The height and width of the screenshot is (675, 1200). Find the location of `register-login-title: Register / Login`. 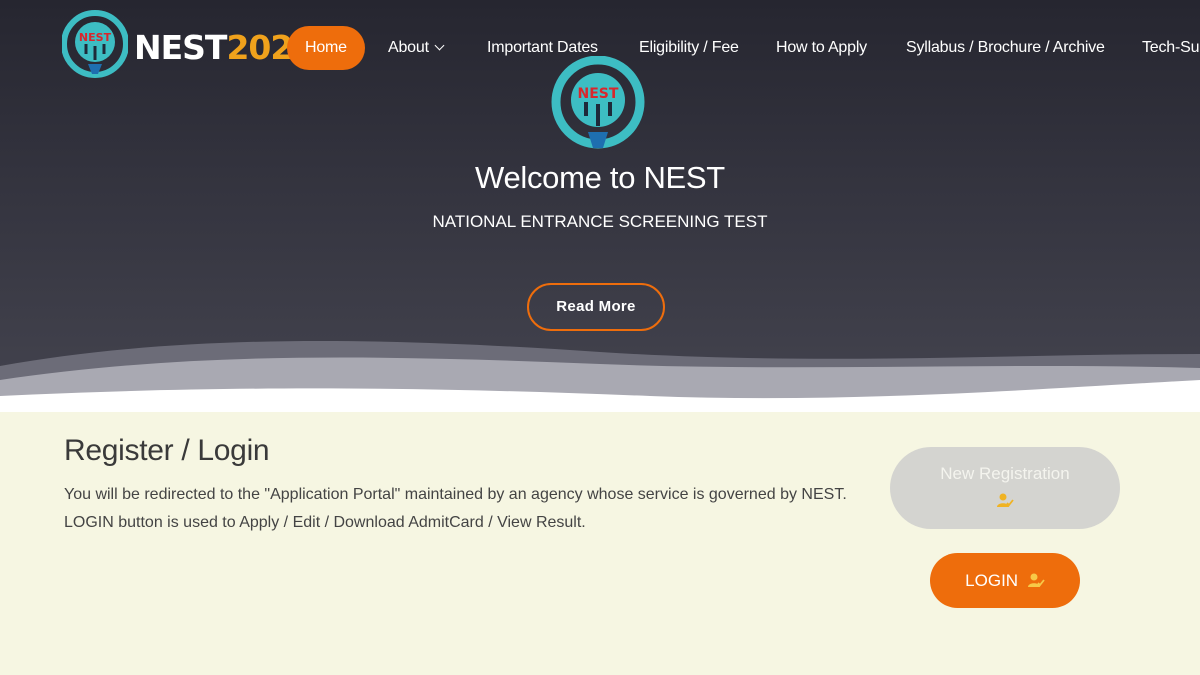

register-login-title: Register / Login is located at coordinates (167, 450).